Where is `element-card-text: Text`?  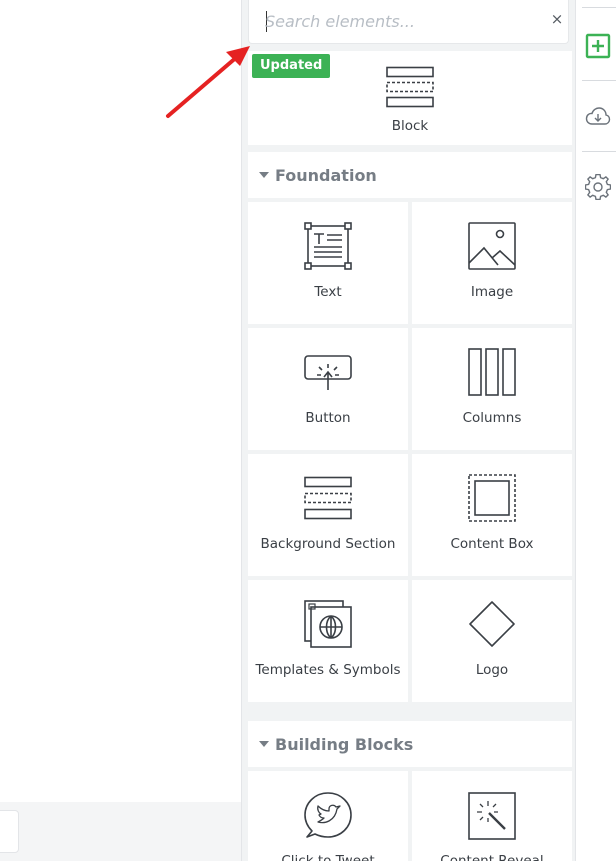 element-card-text: Text is located at coordinates (328, 263).